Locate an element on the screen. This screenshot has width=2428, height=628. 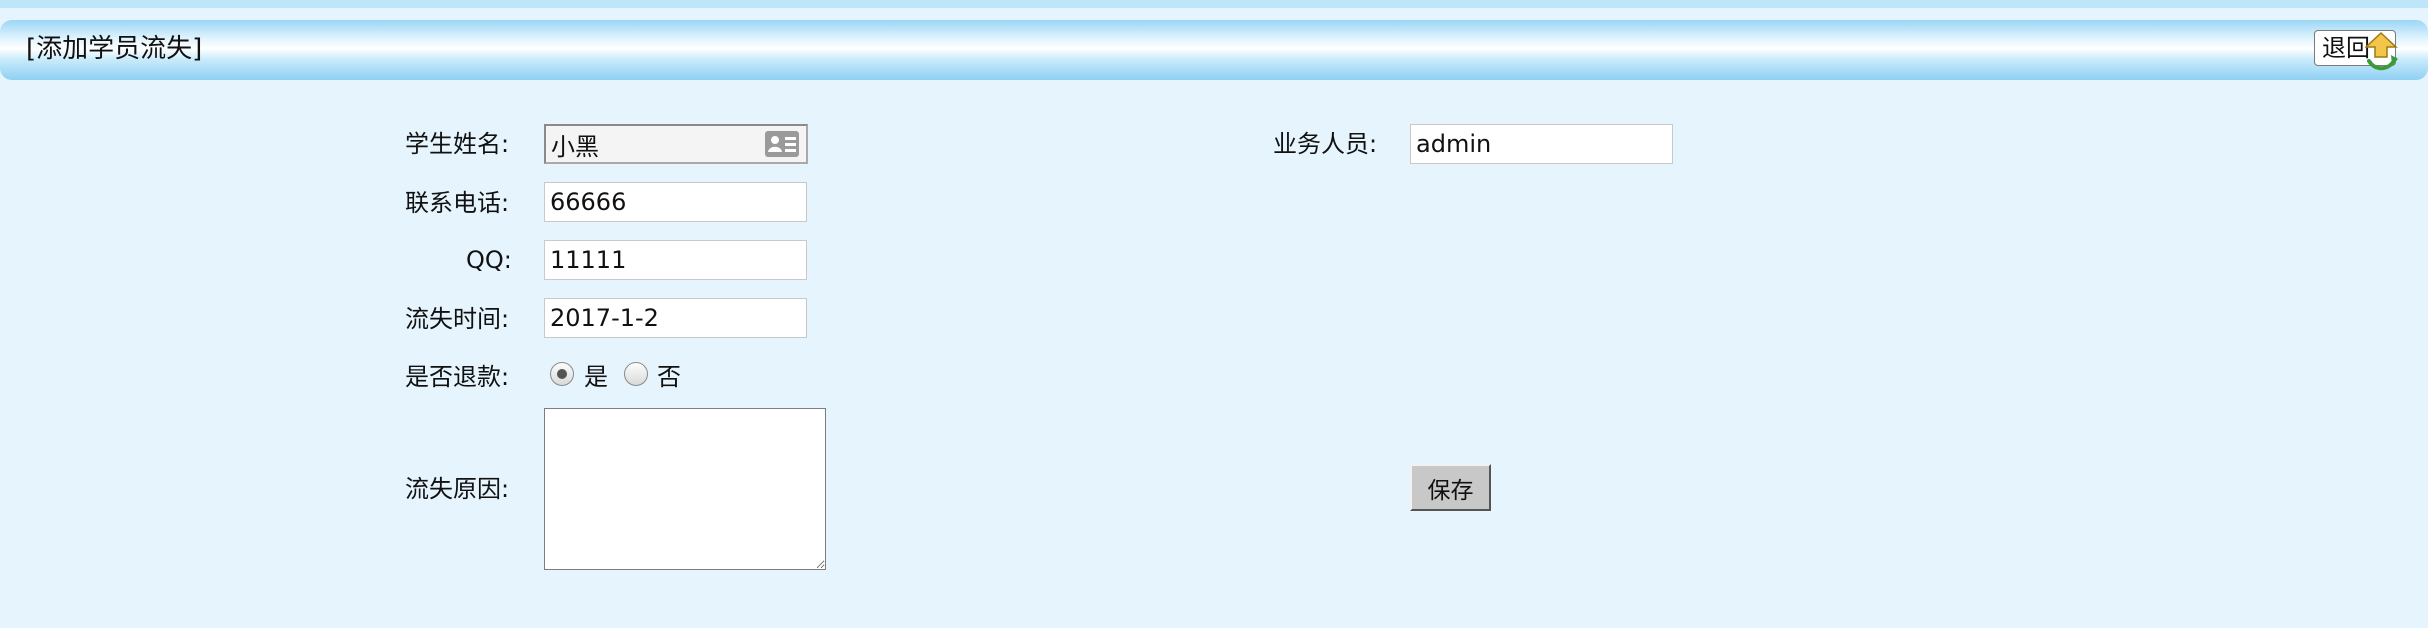
salesperson-input is located at coordinates (1541, 144).